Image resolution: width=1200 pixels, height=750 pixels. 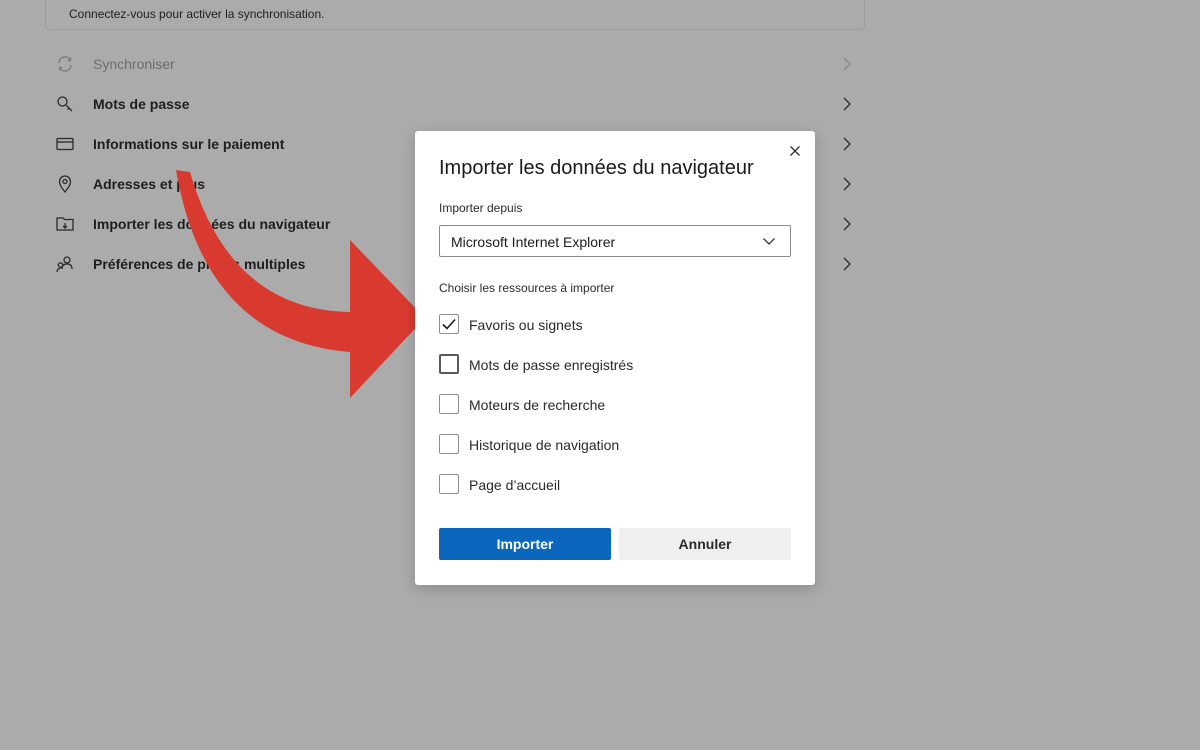 I want to click on checkbox-passwords: Mots de passe enregistrés, so click(x=609, y=374).